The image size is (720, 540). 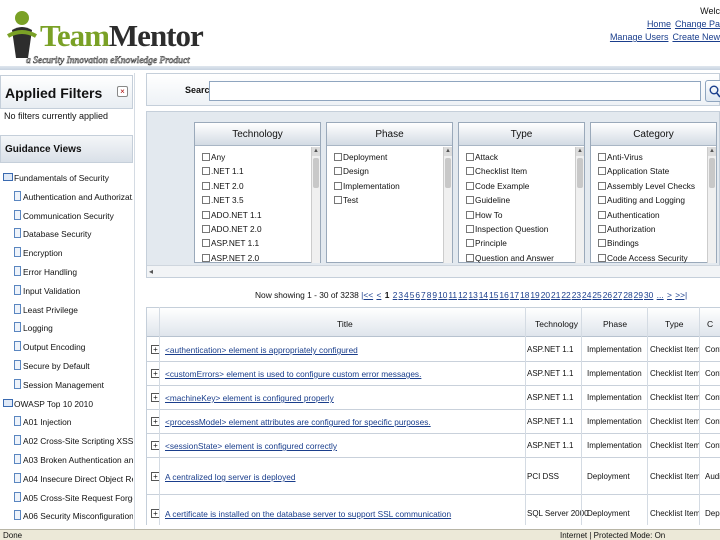 What do you see at coordinates (521, 257) in the screenshot?
I see `filter-option: Question and Answer` at bounding box center [521, 257].